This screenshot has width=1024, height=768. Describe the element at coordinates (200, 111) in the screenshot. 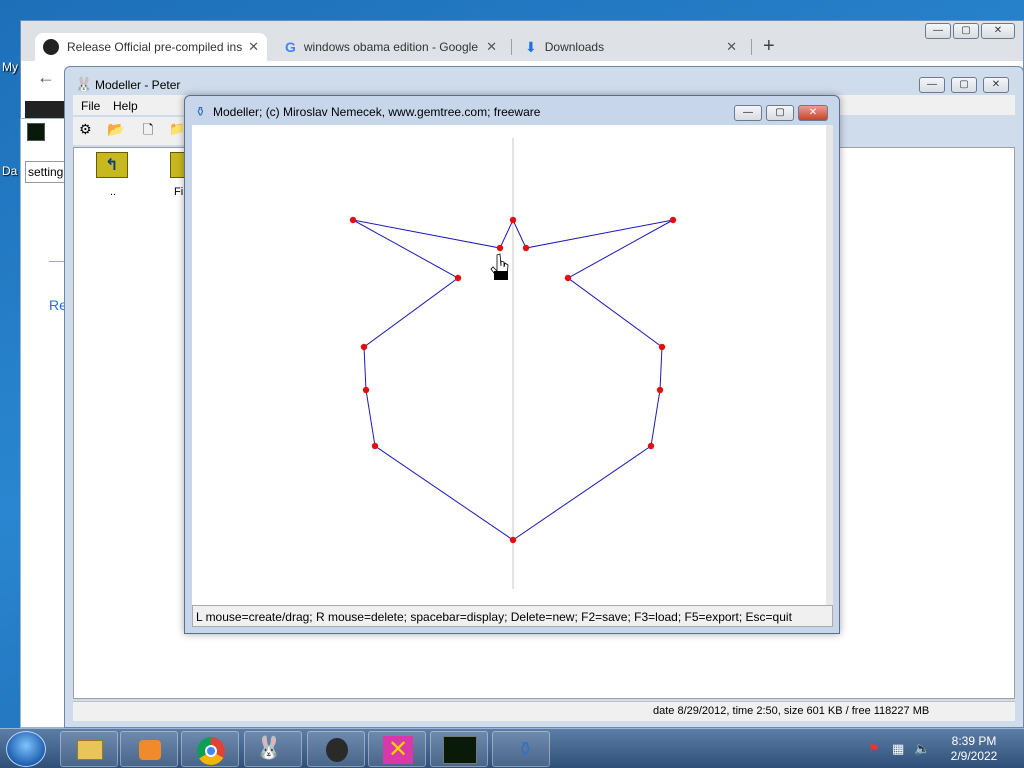

I see `vase-icon: ⚱` at that location.